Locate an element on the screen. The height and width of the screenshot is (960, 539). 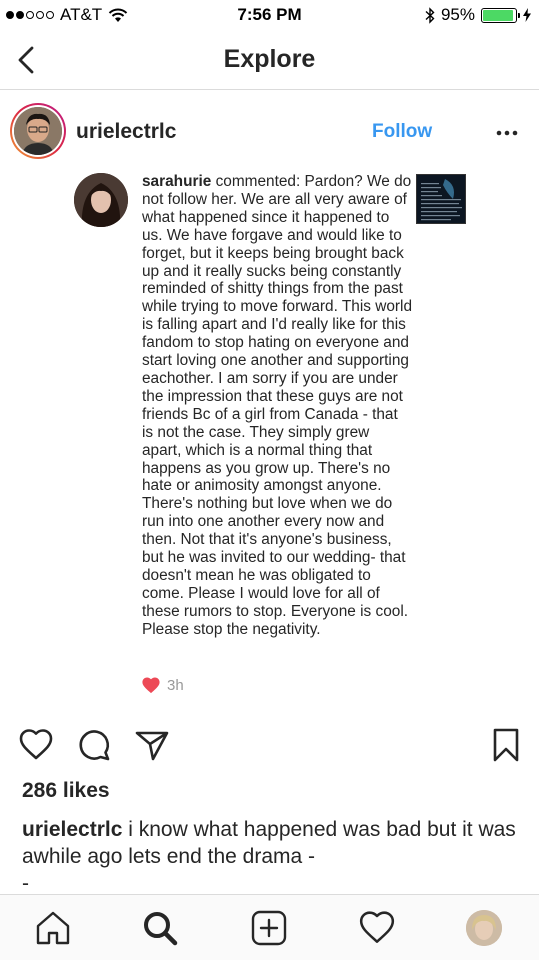
liked-heart-icon is located at coordinates (151, 685).